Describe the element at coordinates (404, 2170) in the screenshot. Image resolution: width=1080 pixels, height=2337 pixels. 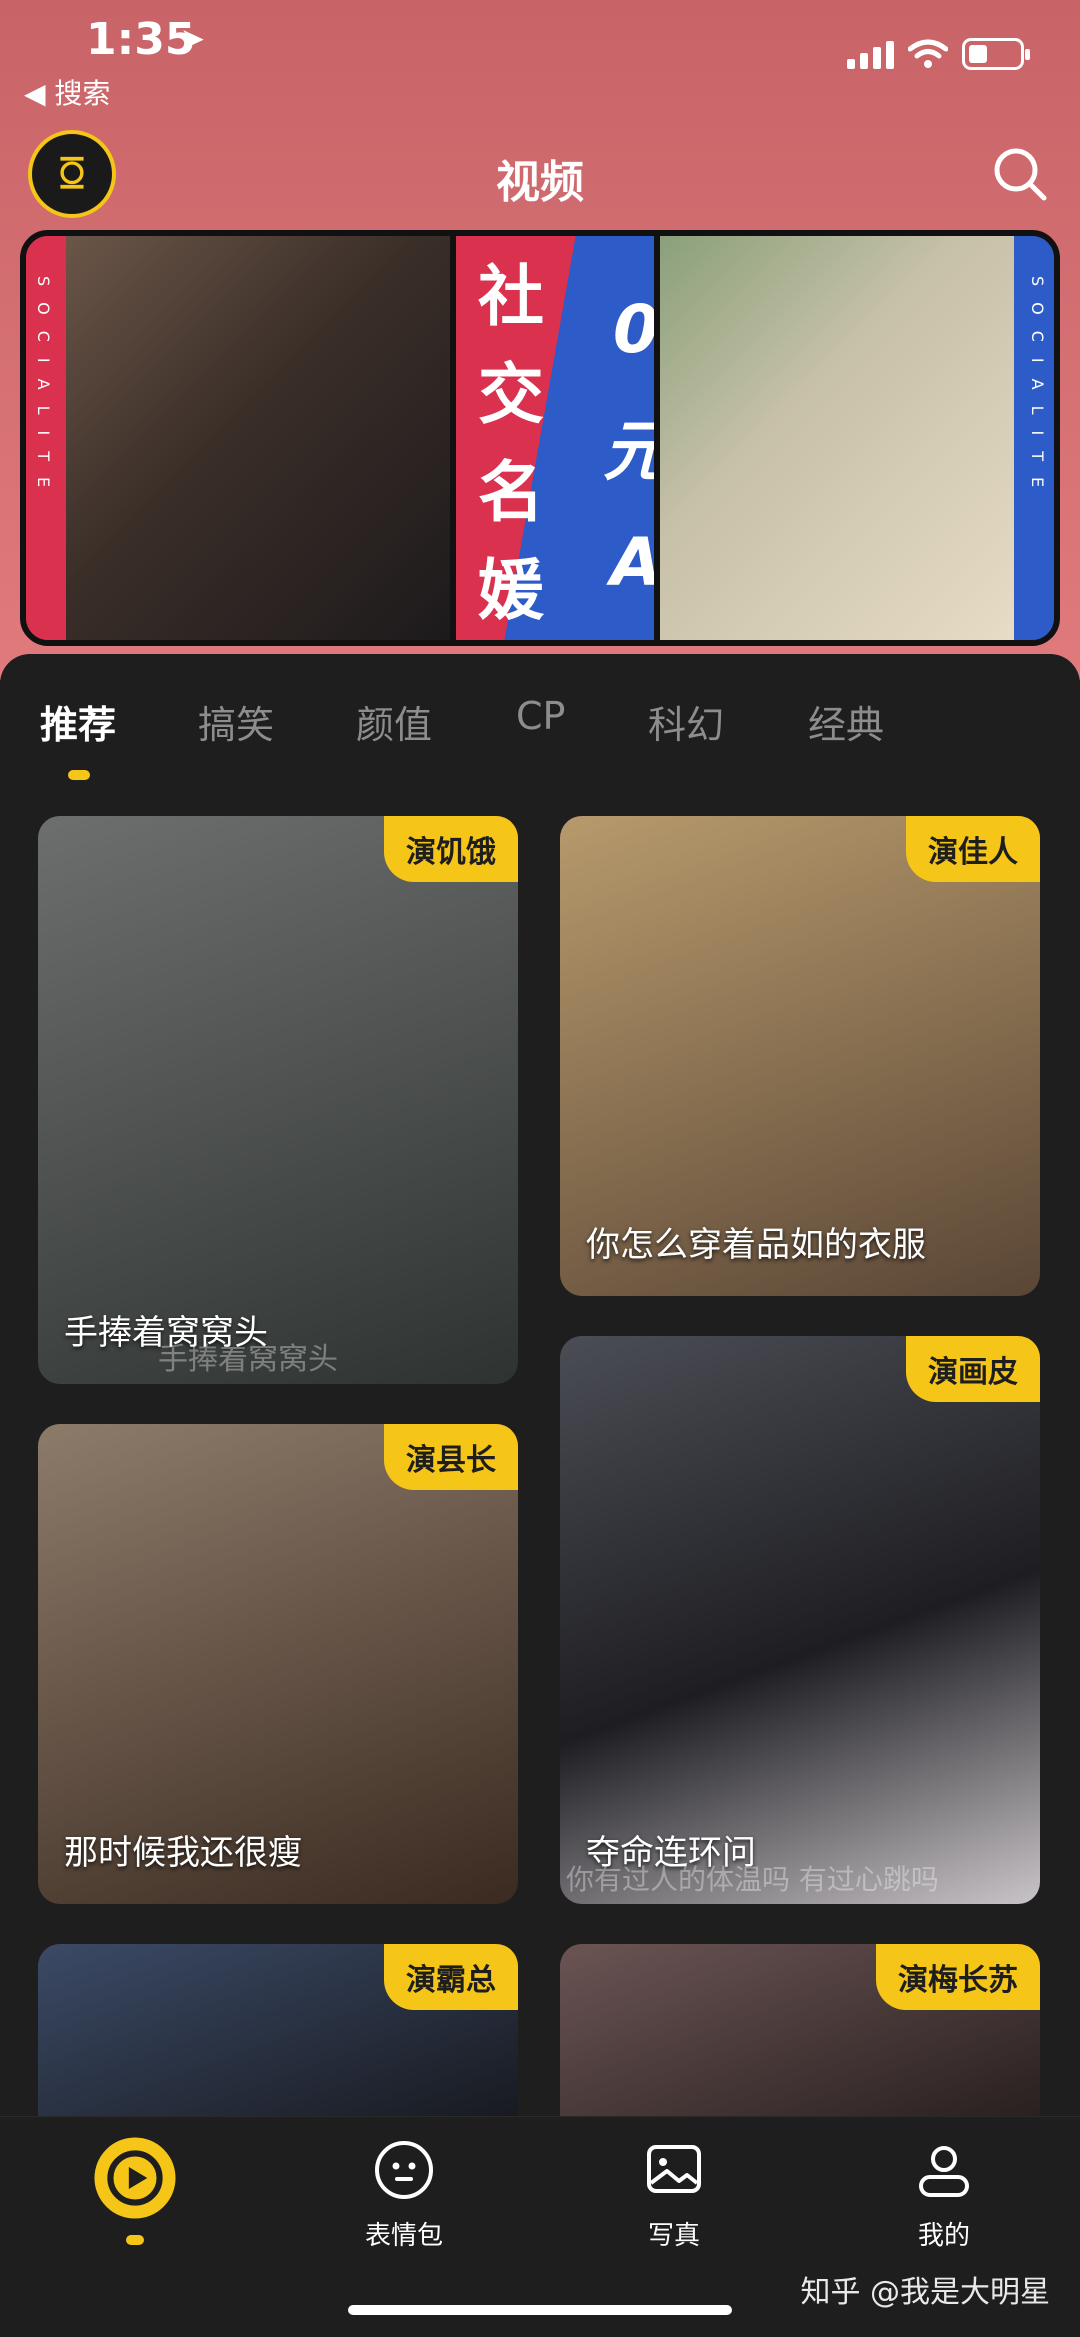
I see `smiley-icon` at that location.